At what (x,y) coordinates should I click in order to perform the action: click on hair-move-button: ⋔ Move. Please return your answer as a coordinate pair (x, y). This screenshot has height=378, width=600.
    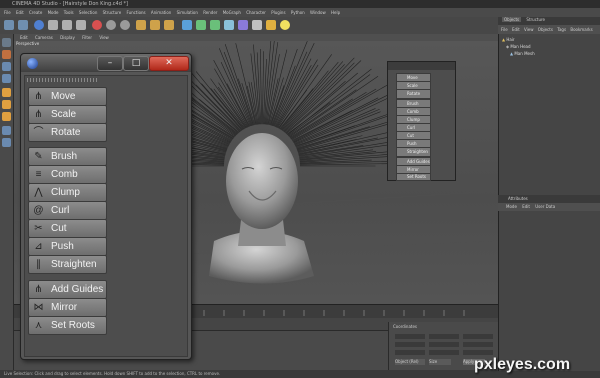
    Looking at the image, I should click on (67, 96).